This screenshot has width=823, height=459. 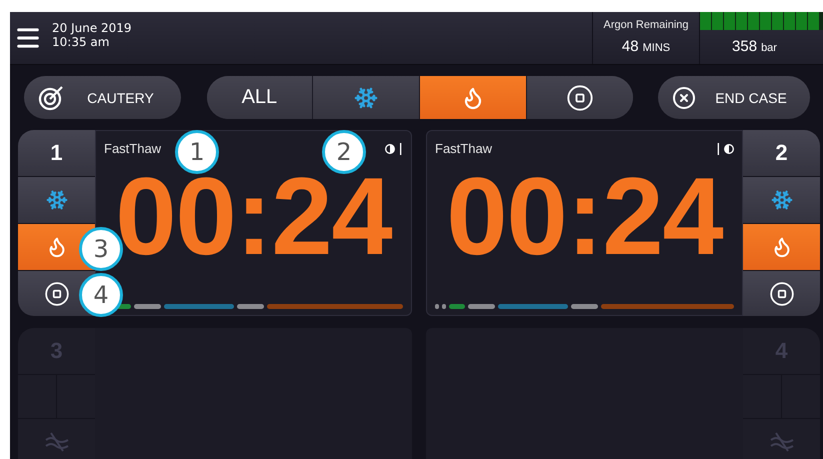 I want to click on argon-unit: MINS, so click(x=656, y=48).